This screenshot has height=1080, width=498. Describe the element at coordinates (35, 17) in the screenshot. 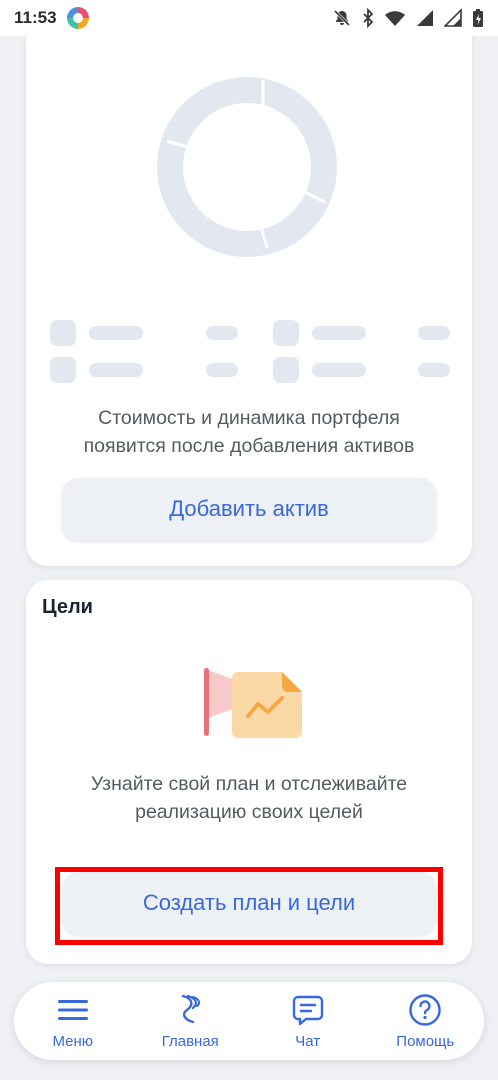

I see `status-time: 11:53` at that location.